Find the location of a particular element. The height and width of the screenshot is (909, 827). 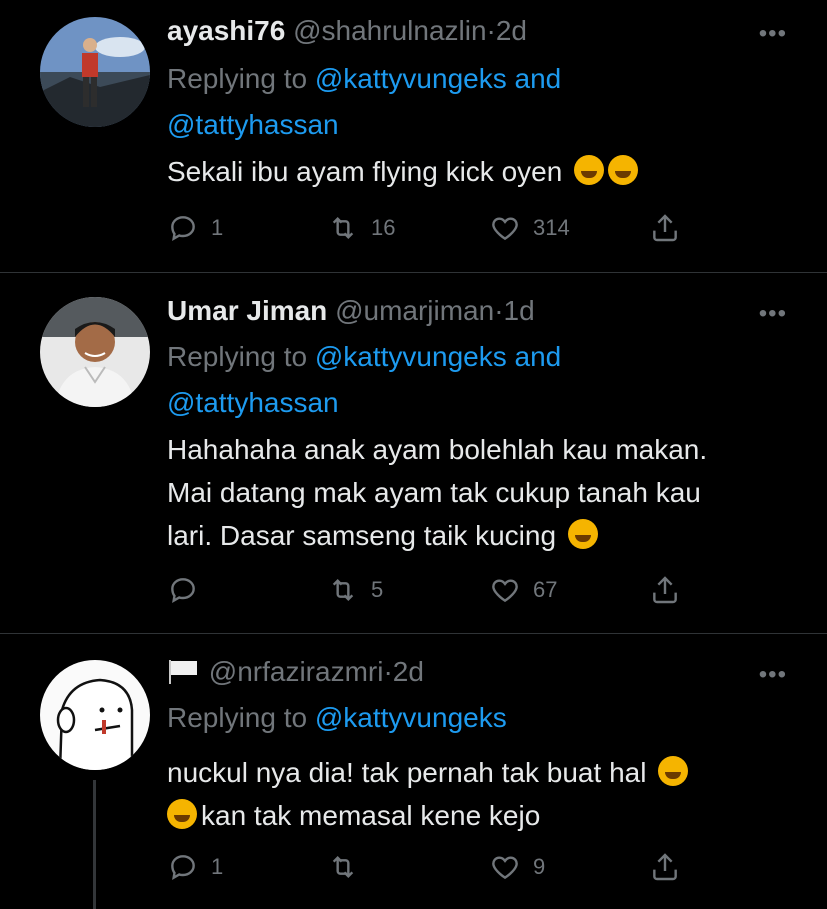

tweet-text: Sekali ibu ayam flying kick oyen is located at coordinates (482, 171).